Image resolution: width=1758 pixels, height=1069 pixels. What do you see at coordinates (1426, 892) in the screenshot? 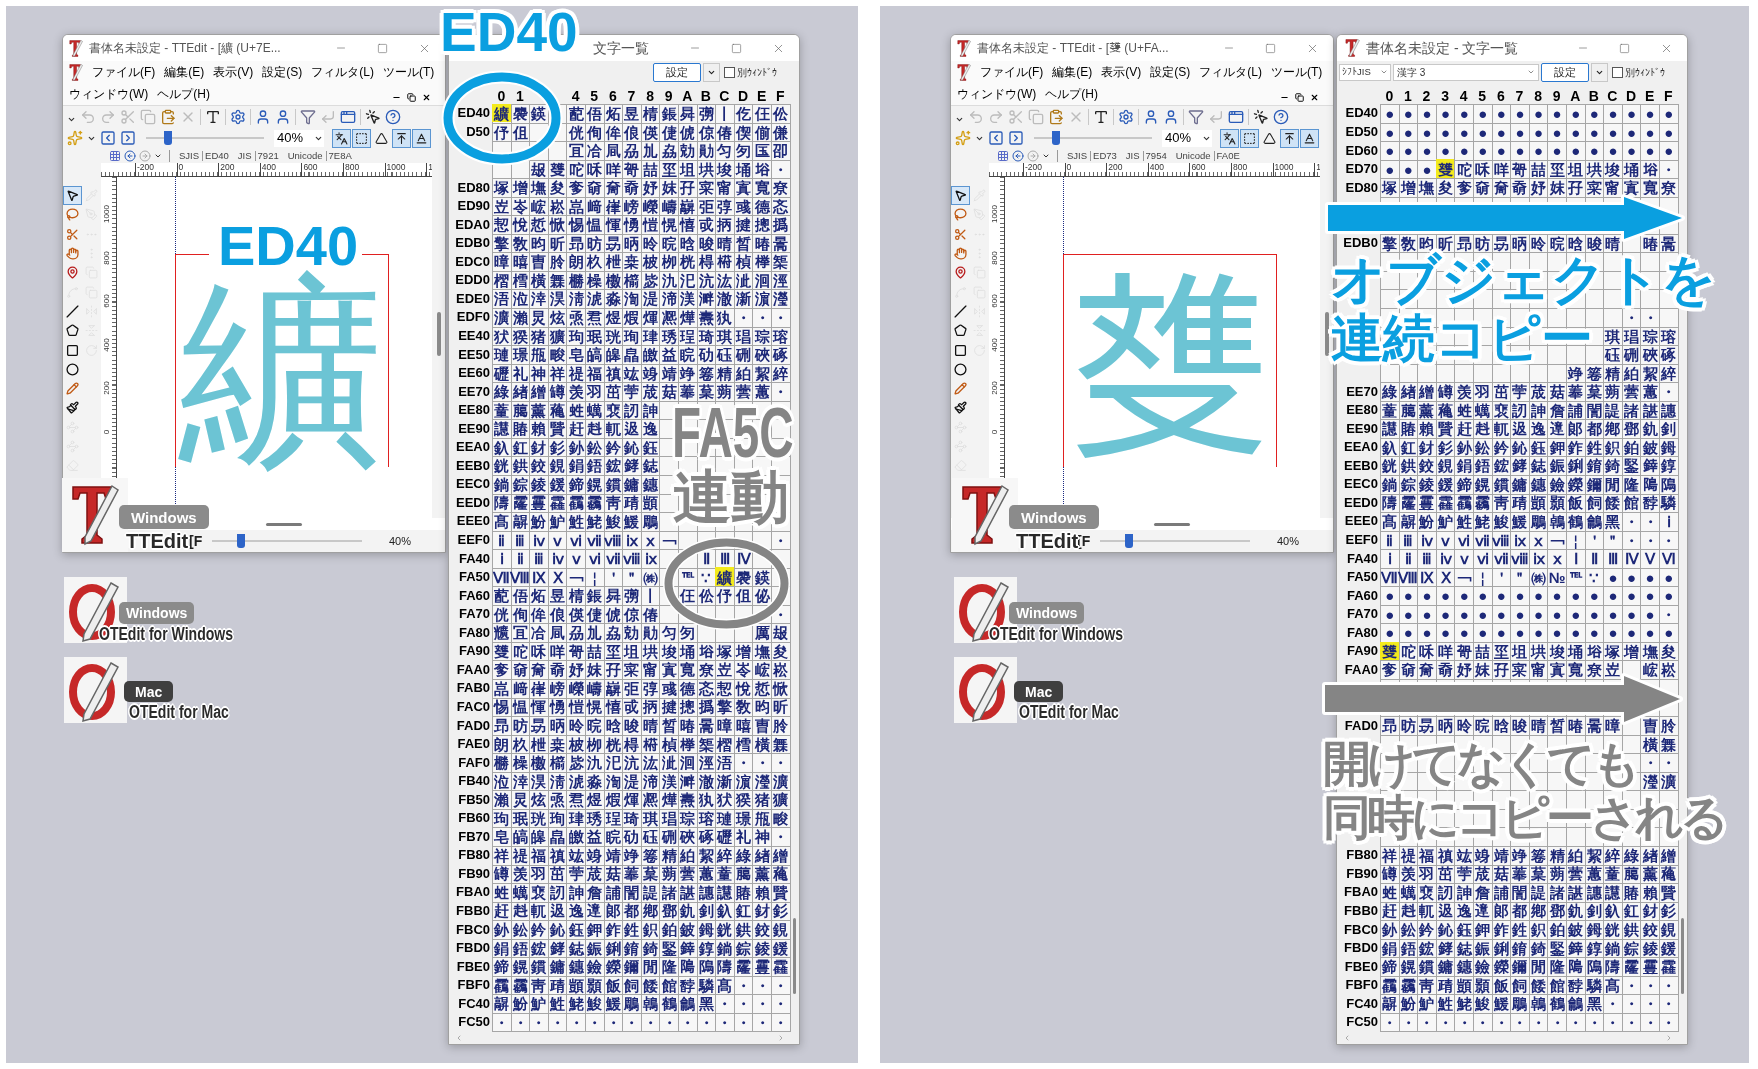
I see `glyph-cell: 裵` at bounding box center [1426, 892].